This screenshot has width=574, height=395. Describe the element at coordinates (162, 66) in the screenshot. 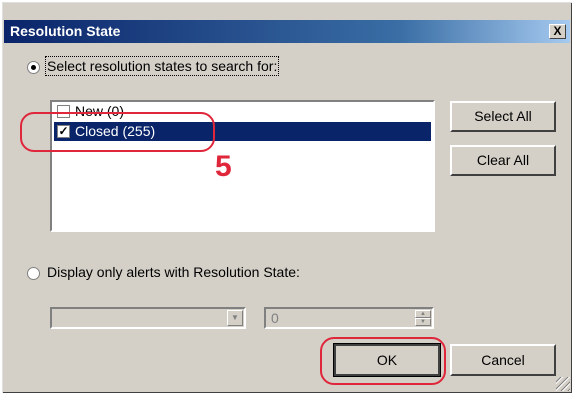

I see `search-states-label: Select resolution states to search for:` at that location.